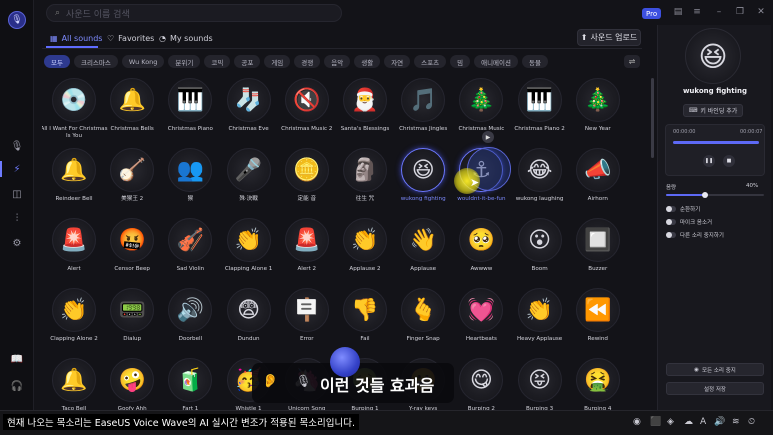 The image size is (773, 435). Describe the element at coordinates (423, 170) in the screenshot. I see `sound-icon: 😆` at that location.